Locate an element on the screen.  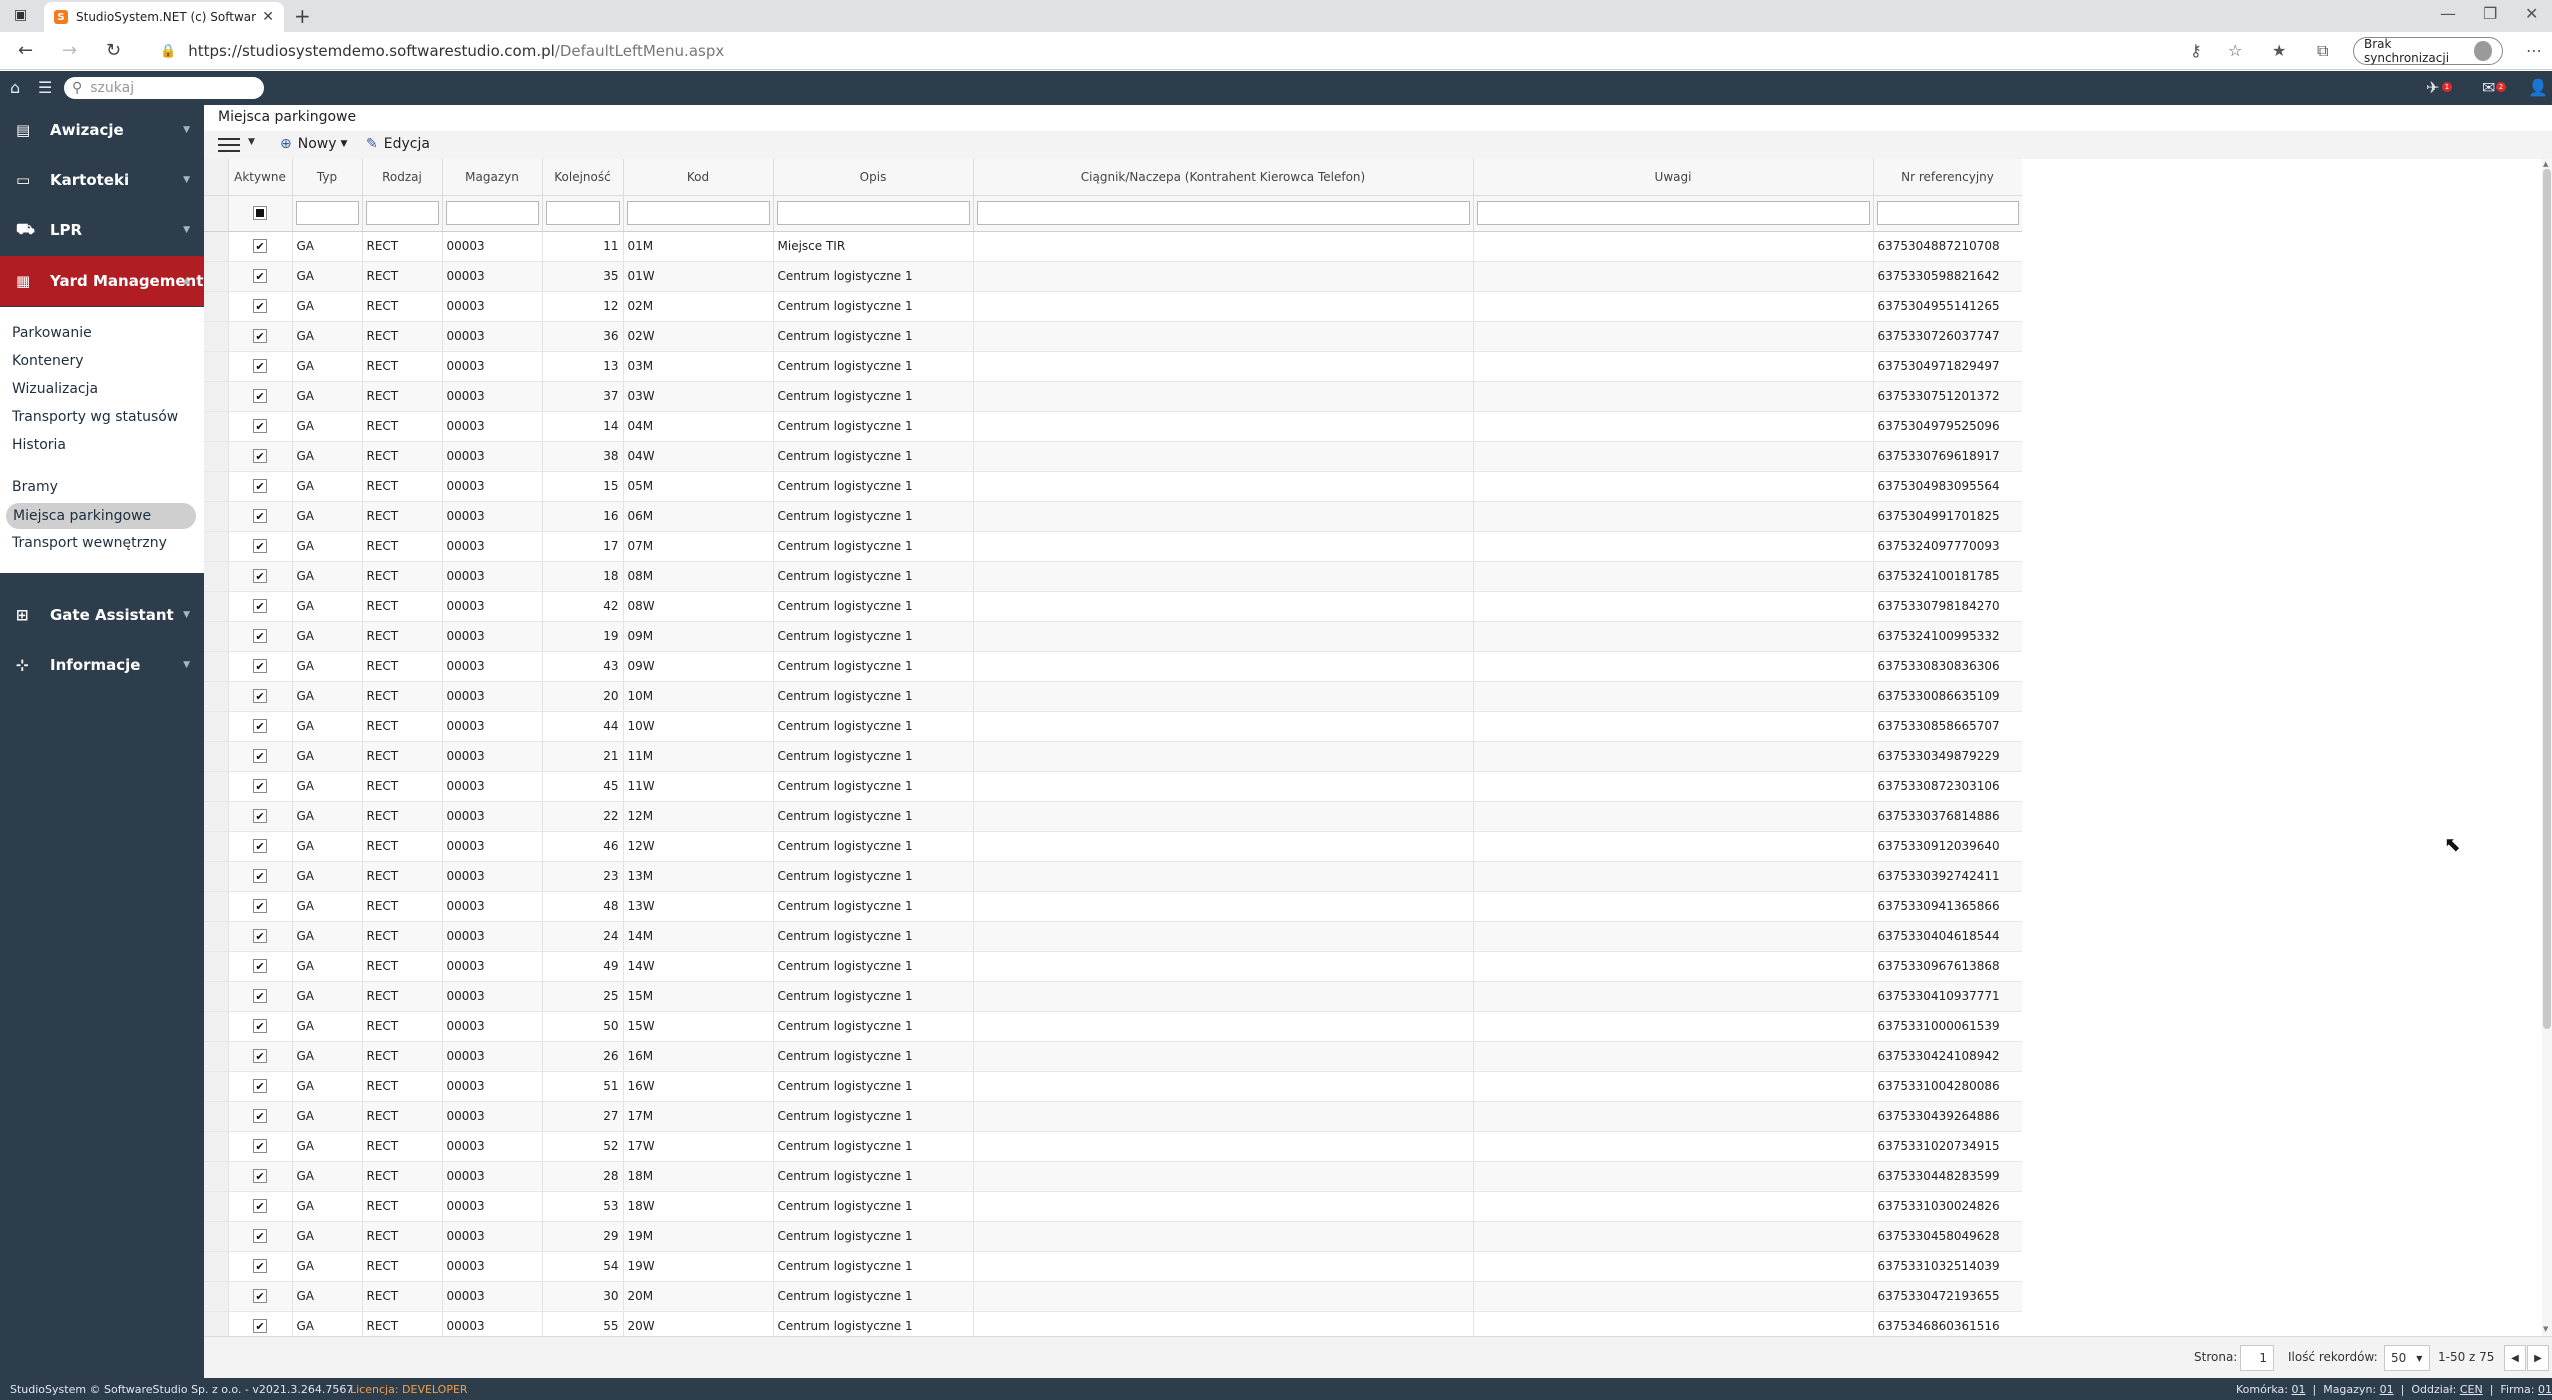
sidebar-item-wizualizacja: Wizualizacja is located at coordinates (55, 389).